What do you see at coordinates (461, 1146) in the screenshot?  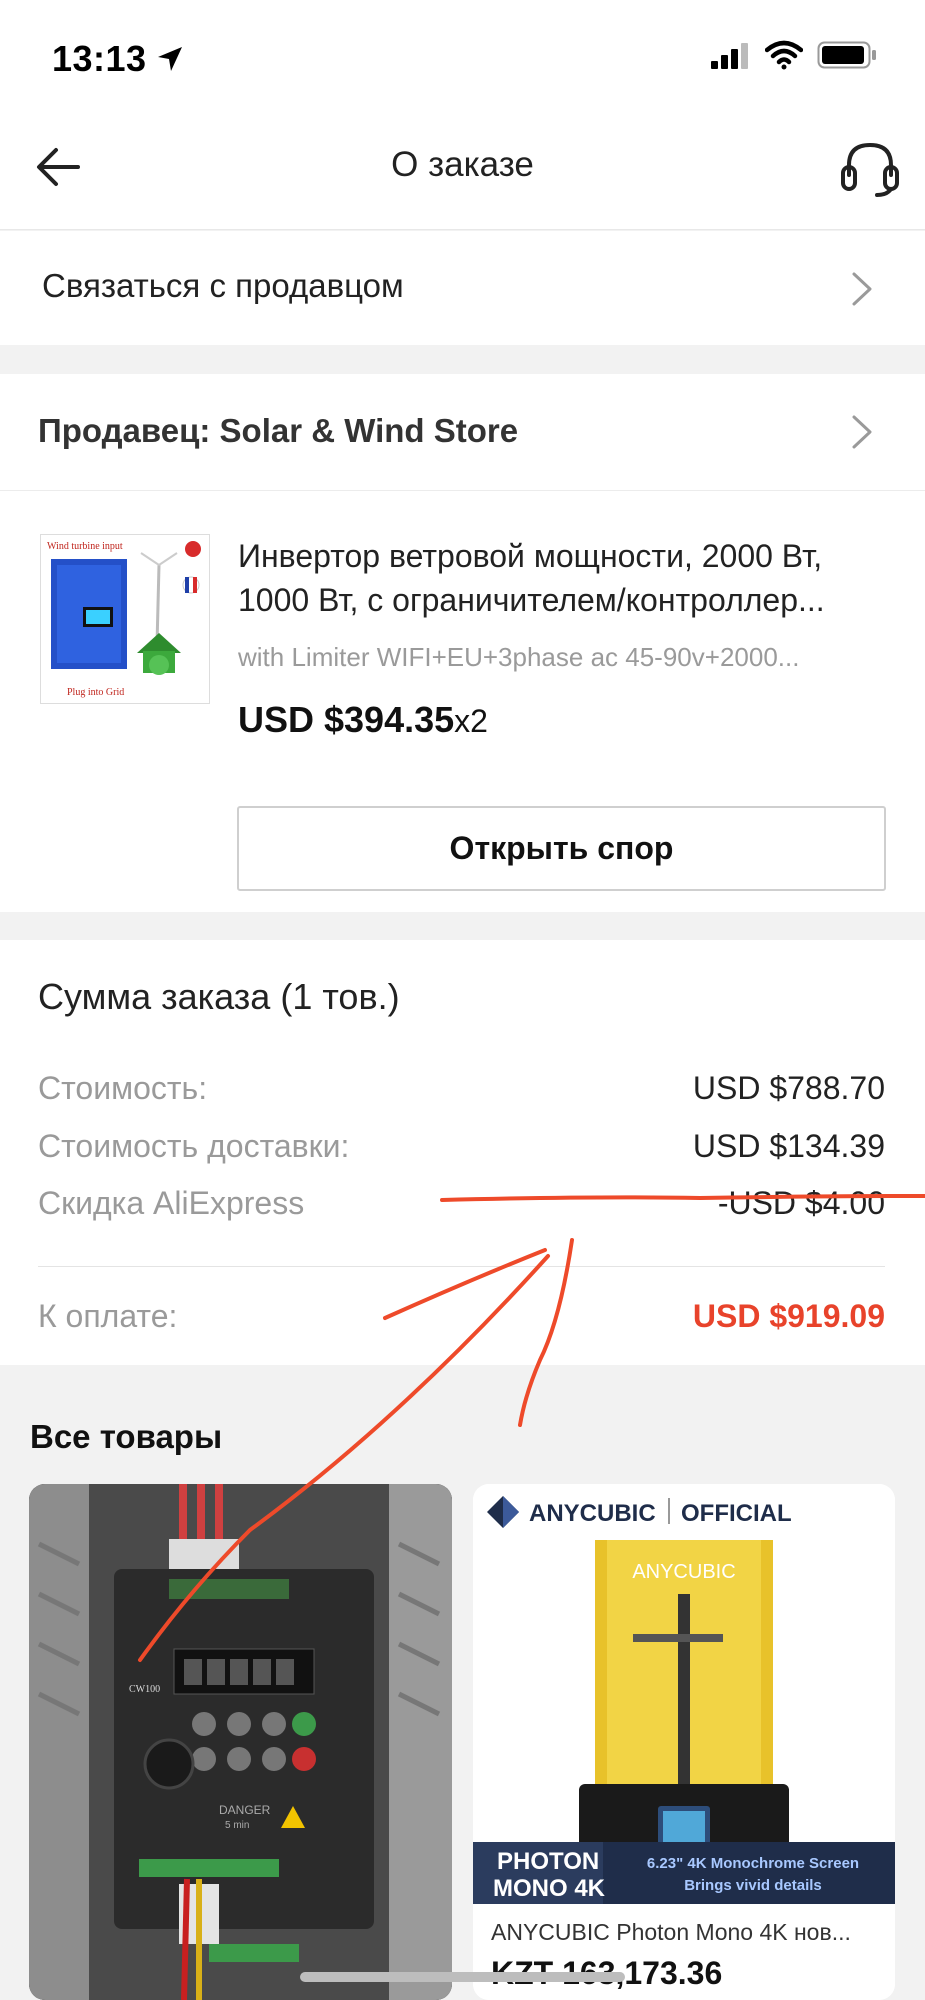 I see `summary-row-shipping: Стоимость доставки: USD $134.39` at bounding box center [461, 1146].